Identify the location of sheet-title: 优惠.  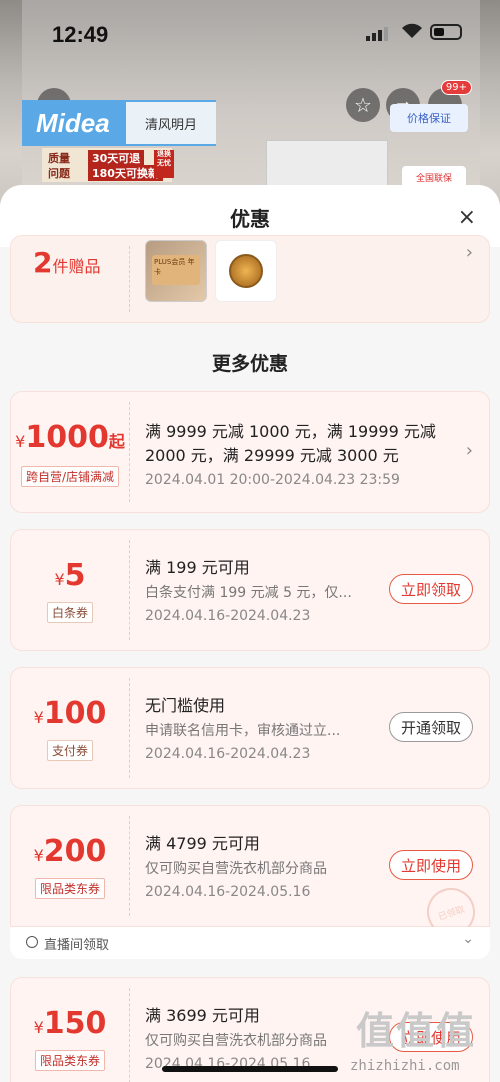
(250, 219).